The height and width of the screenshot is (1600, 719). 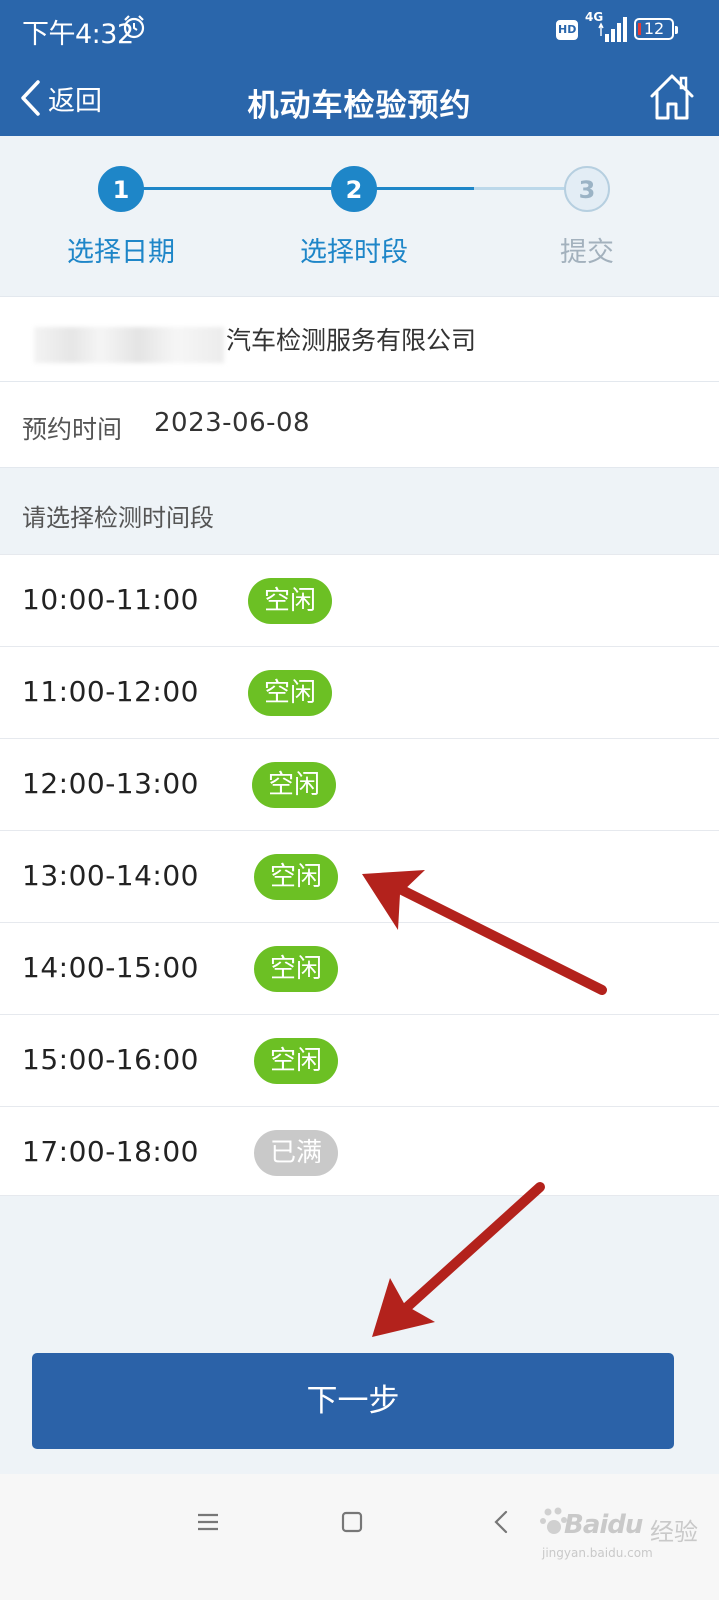 I want to click on time-slot-row: 15:00-16:00 空闲, so click(x=359, y=1060).